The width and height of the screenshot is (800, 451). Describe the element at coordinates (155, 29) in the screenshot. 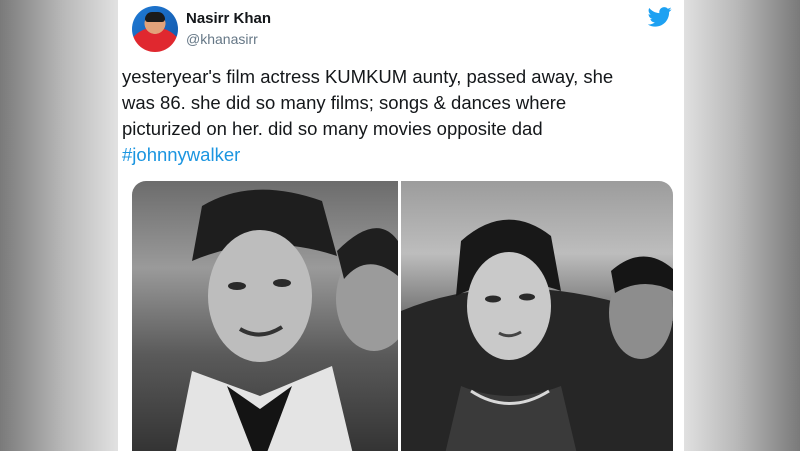

I see `avatar` at that location.